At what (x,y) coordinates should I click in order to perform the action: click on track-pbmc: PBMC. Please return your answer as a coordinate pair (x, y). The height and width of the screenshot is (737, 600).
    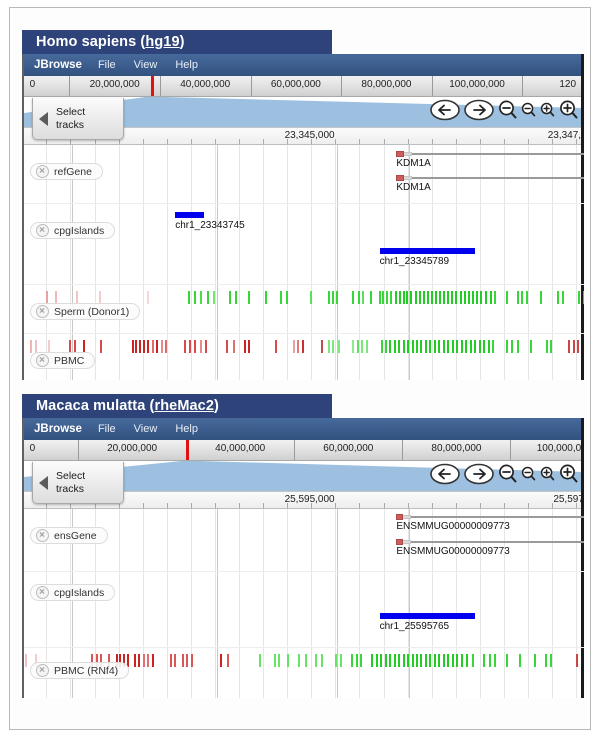
    Looking at the image, I should click on (304, 356).